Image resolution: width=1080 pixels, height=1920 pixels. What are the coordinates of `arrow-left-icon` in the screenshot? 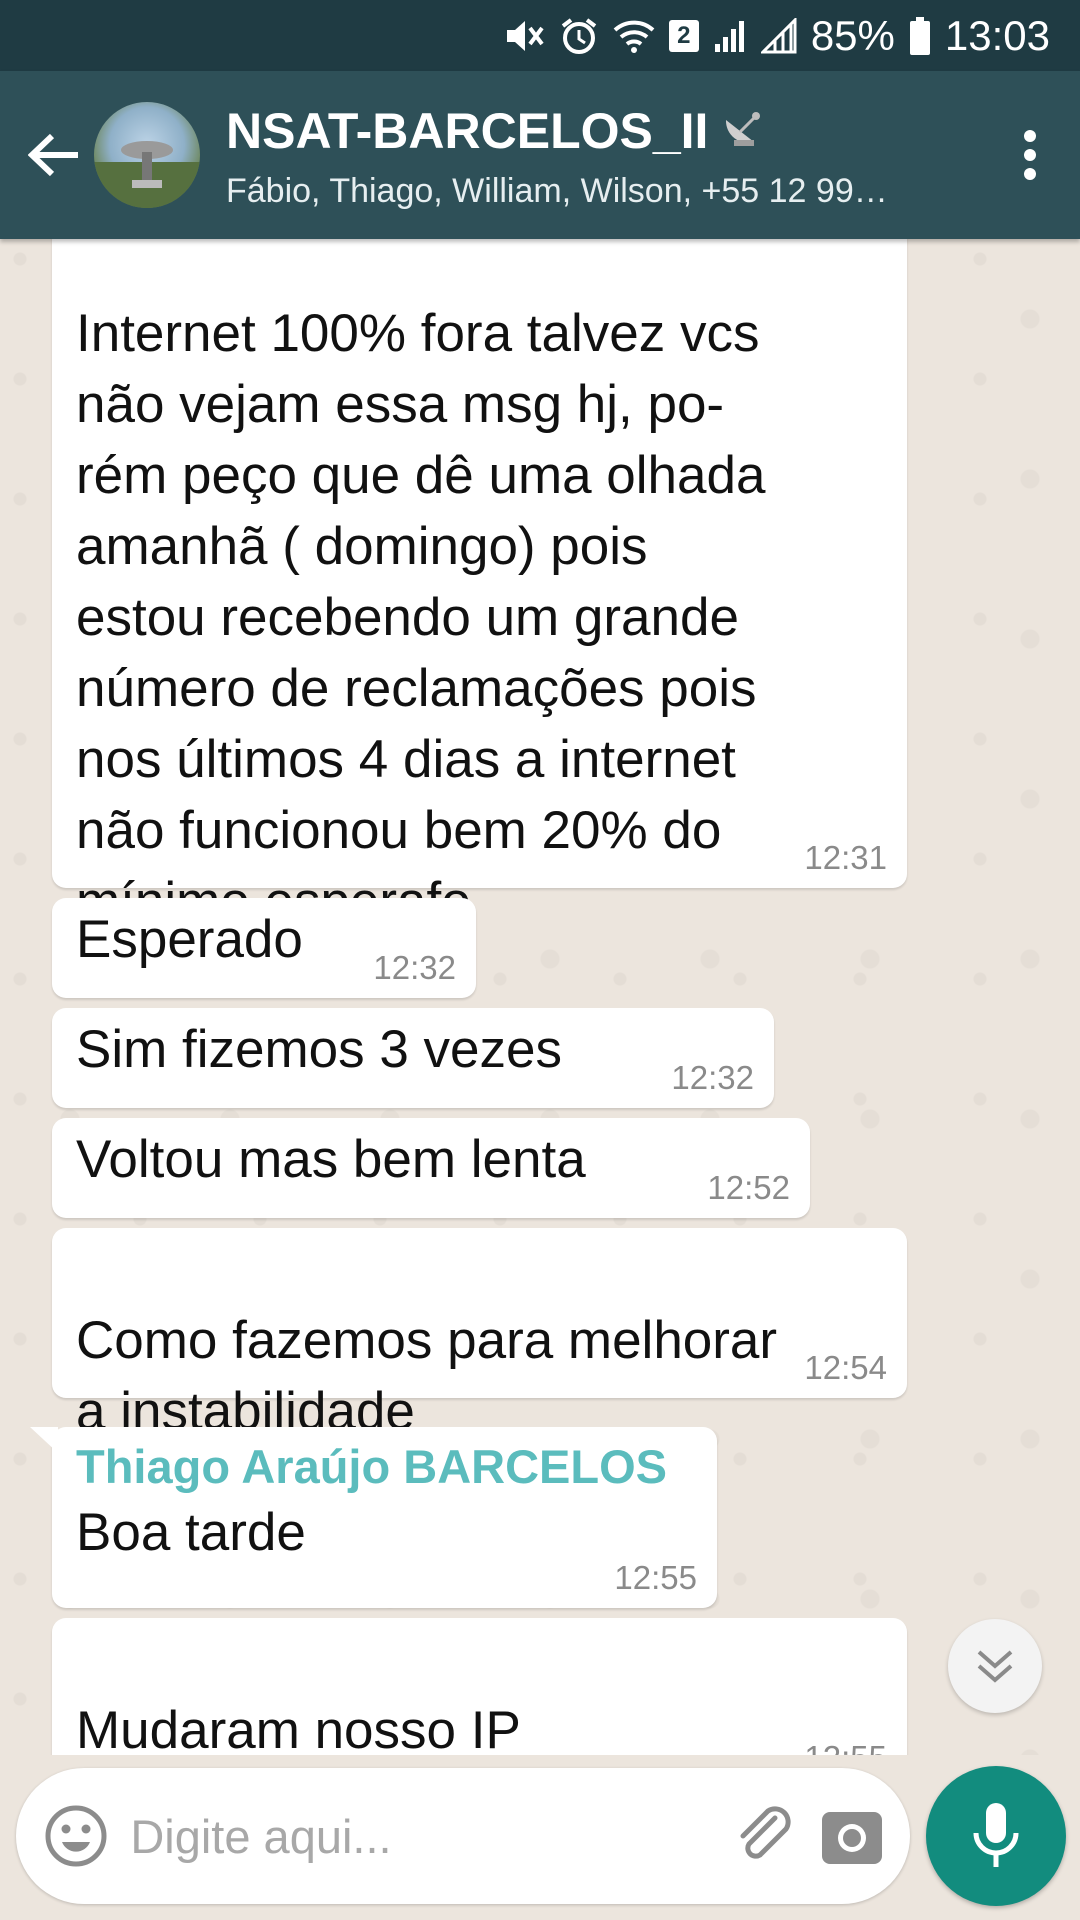 It's located at (53, 155).